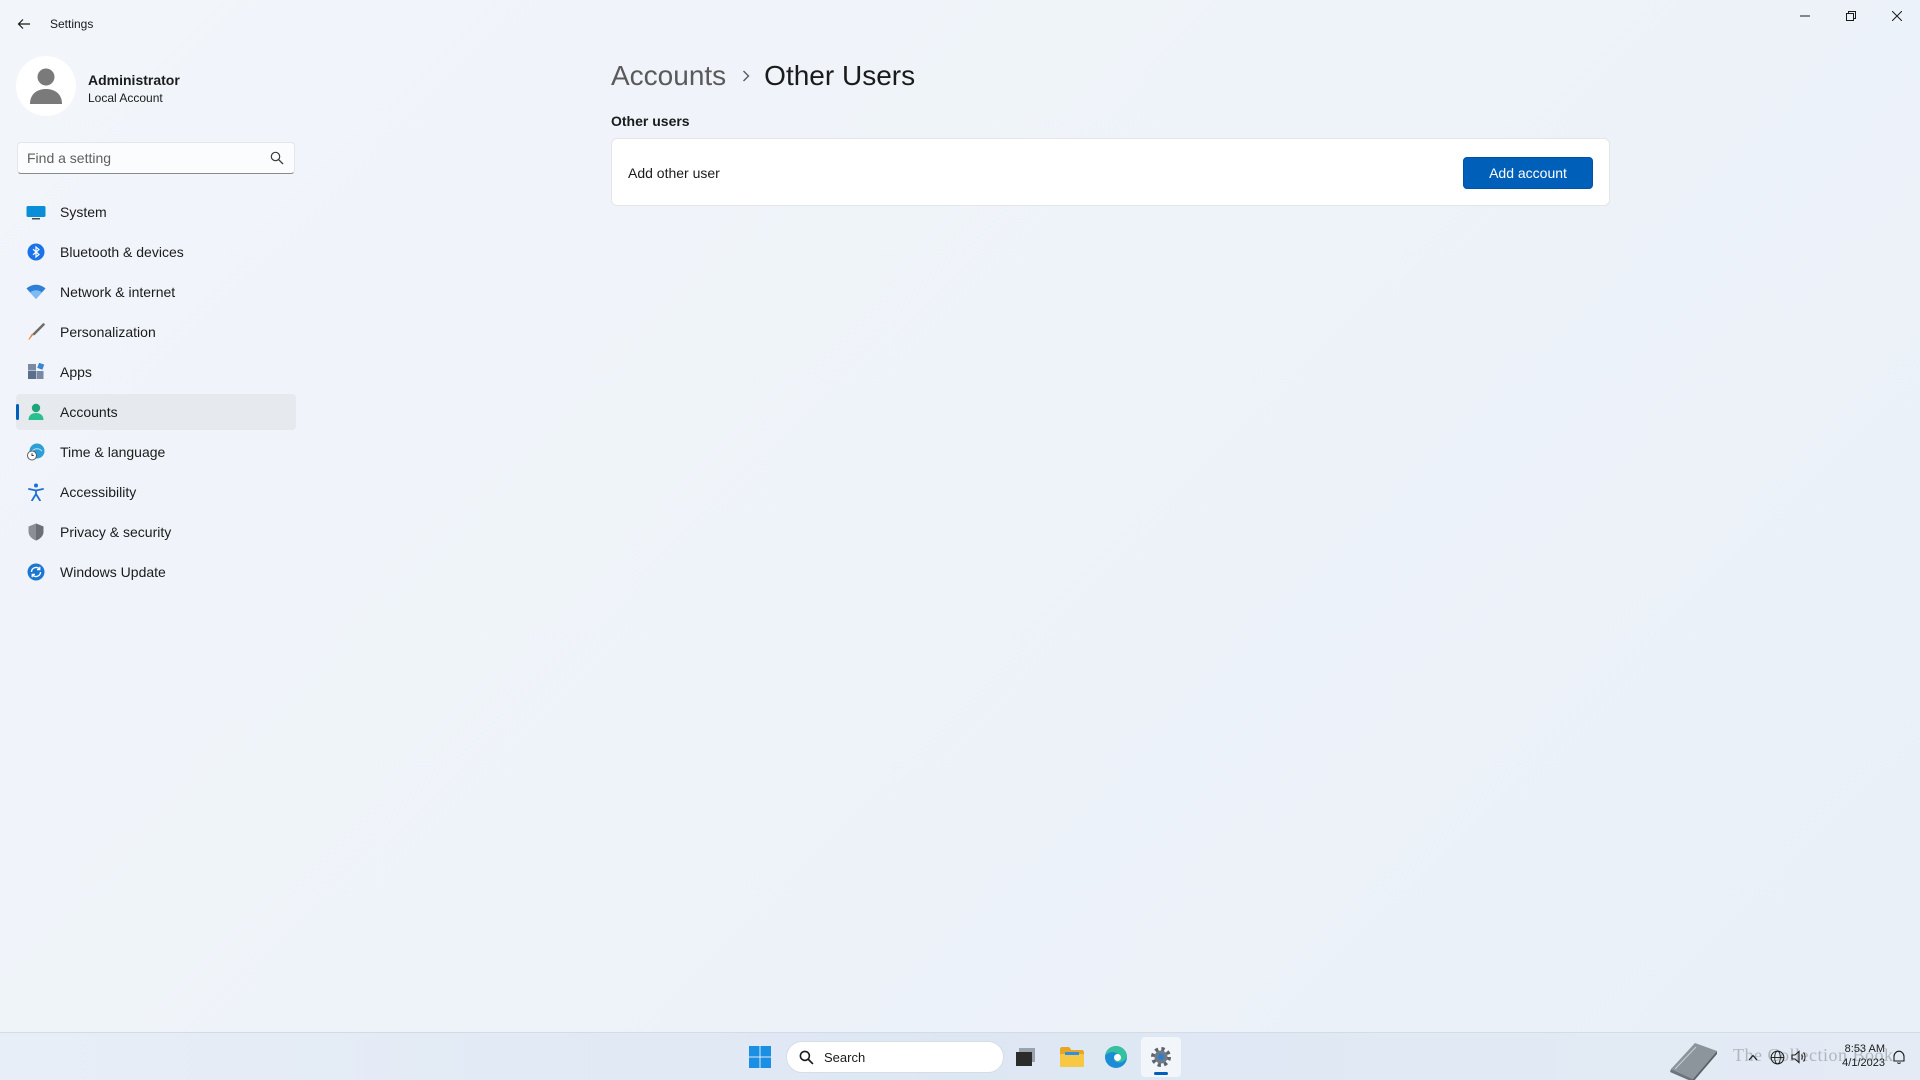  Describe the element at coordinates (1863, 1063) in the screenshot. I see `clock-date: 4/1/2023` at that location.